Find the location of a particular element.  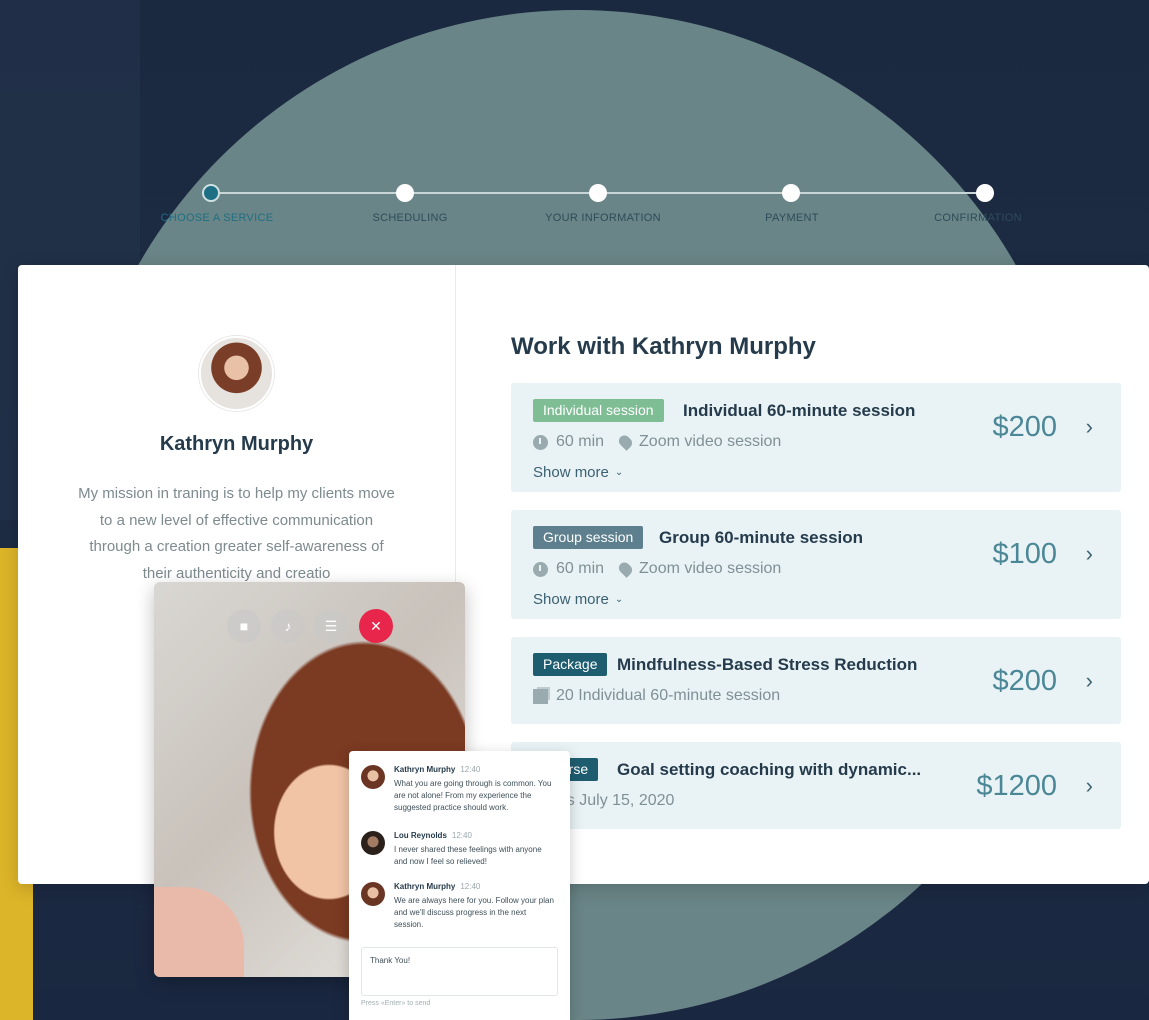

message-author: Lou Reynolds is located at coordinates (420, 835).